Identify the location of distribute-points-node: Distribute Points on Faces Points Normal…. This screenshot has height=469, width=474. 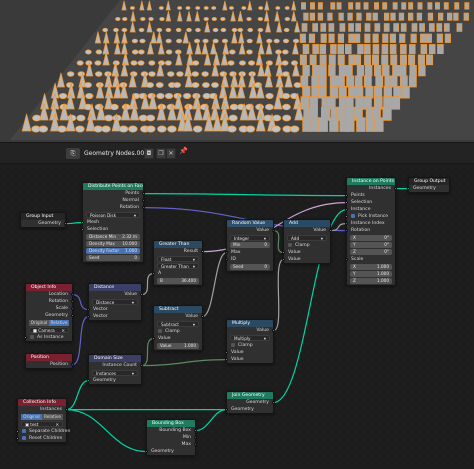
(113, 222).